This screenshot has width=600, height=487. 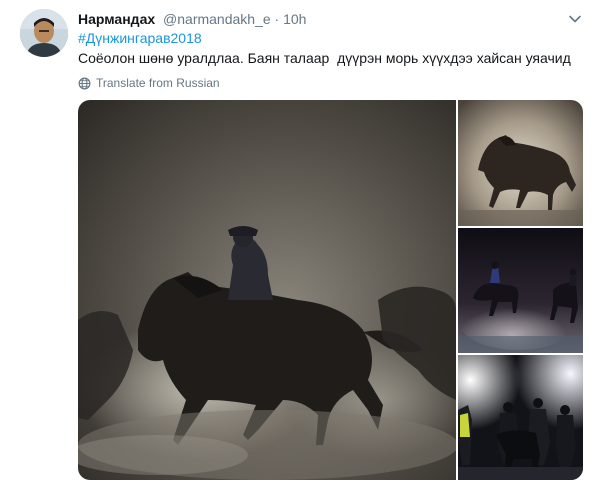 I want to click on avatar, so click(x=44, y=33).